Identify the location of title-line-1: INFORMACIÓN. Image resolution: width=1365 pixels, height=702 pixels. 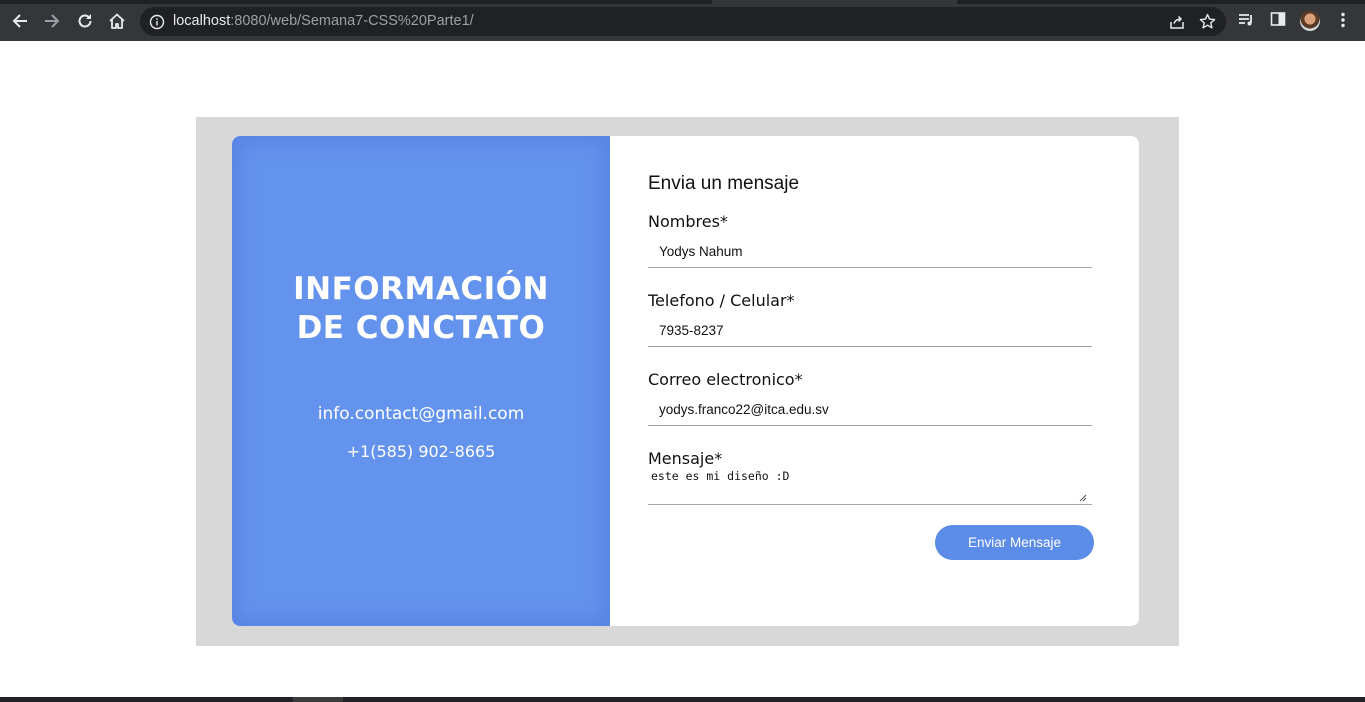
(421, 289).